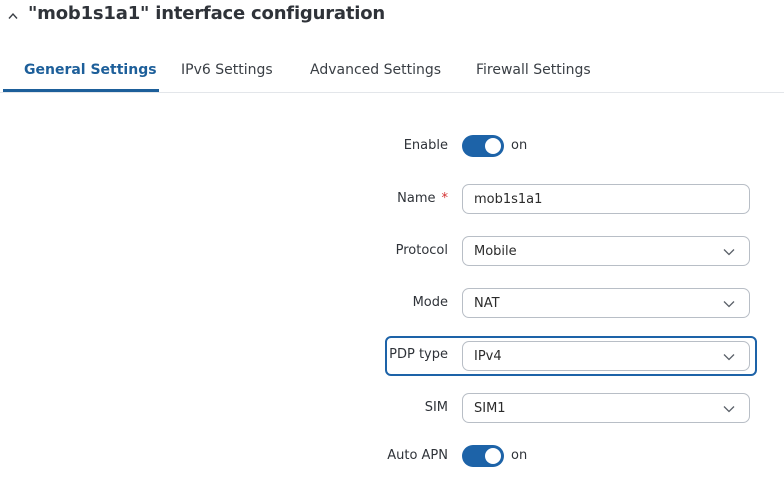  I want to click on tab-ipv6-settings: IPv6 Settings, so click(227, 70).